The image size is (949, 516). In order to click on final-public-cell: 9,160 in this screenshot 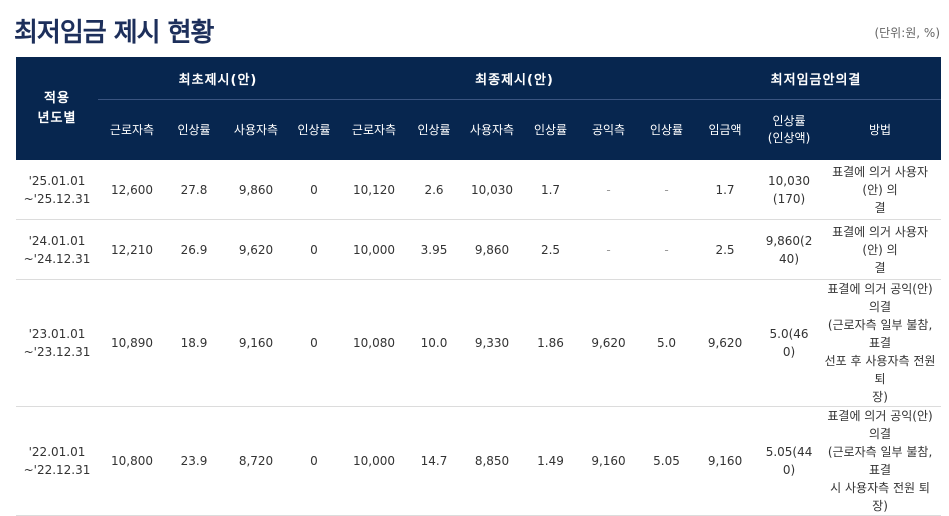, I will do `click(608, 461)`.